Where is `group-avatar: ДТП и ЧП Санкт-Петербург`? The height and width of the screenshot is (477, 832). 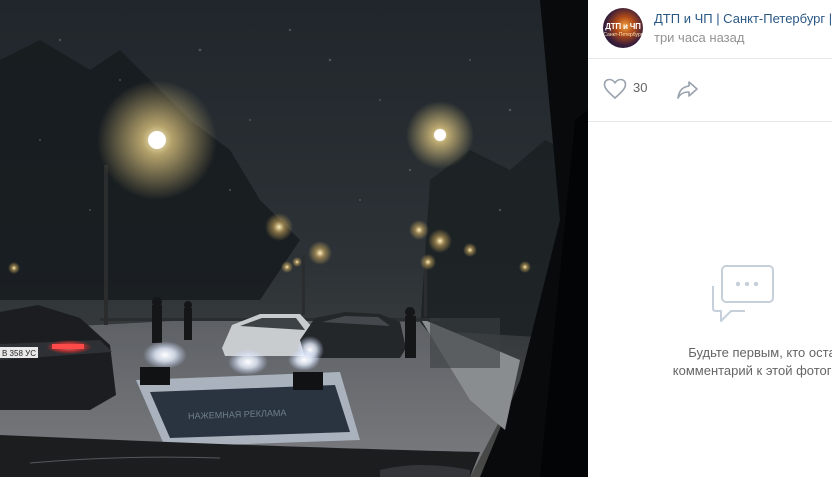 group-avatar: ДТП и ЧП Санкт-Петербург is located at coordinates (623, 28).